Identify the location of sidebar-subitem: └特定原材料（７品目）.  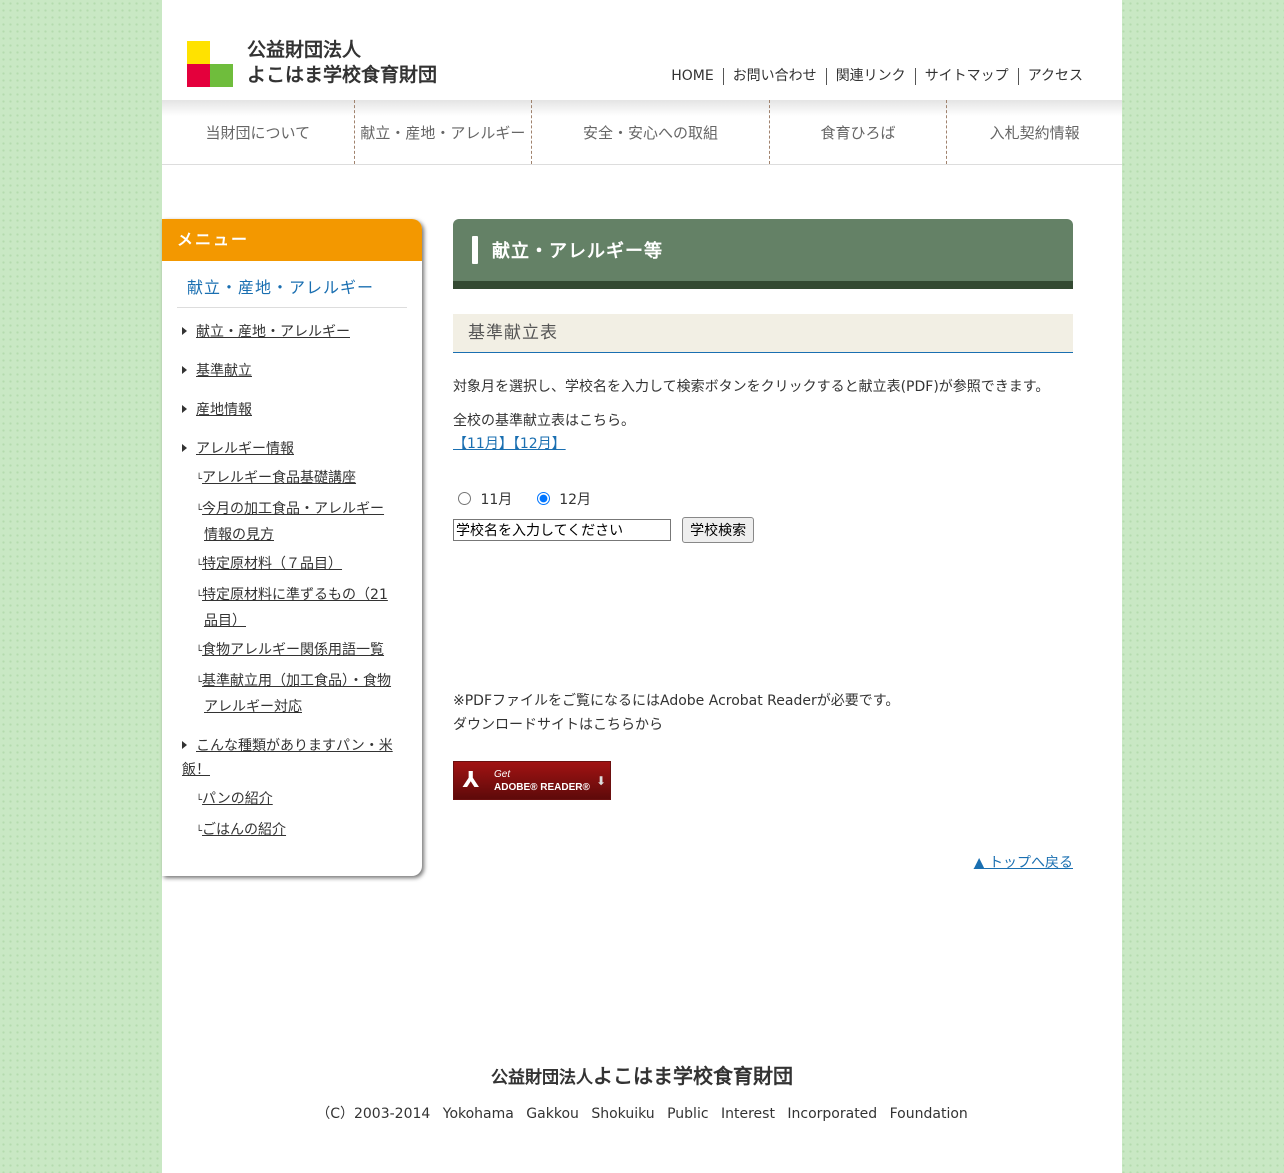
(292, 562).